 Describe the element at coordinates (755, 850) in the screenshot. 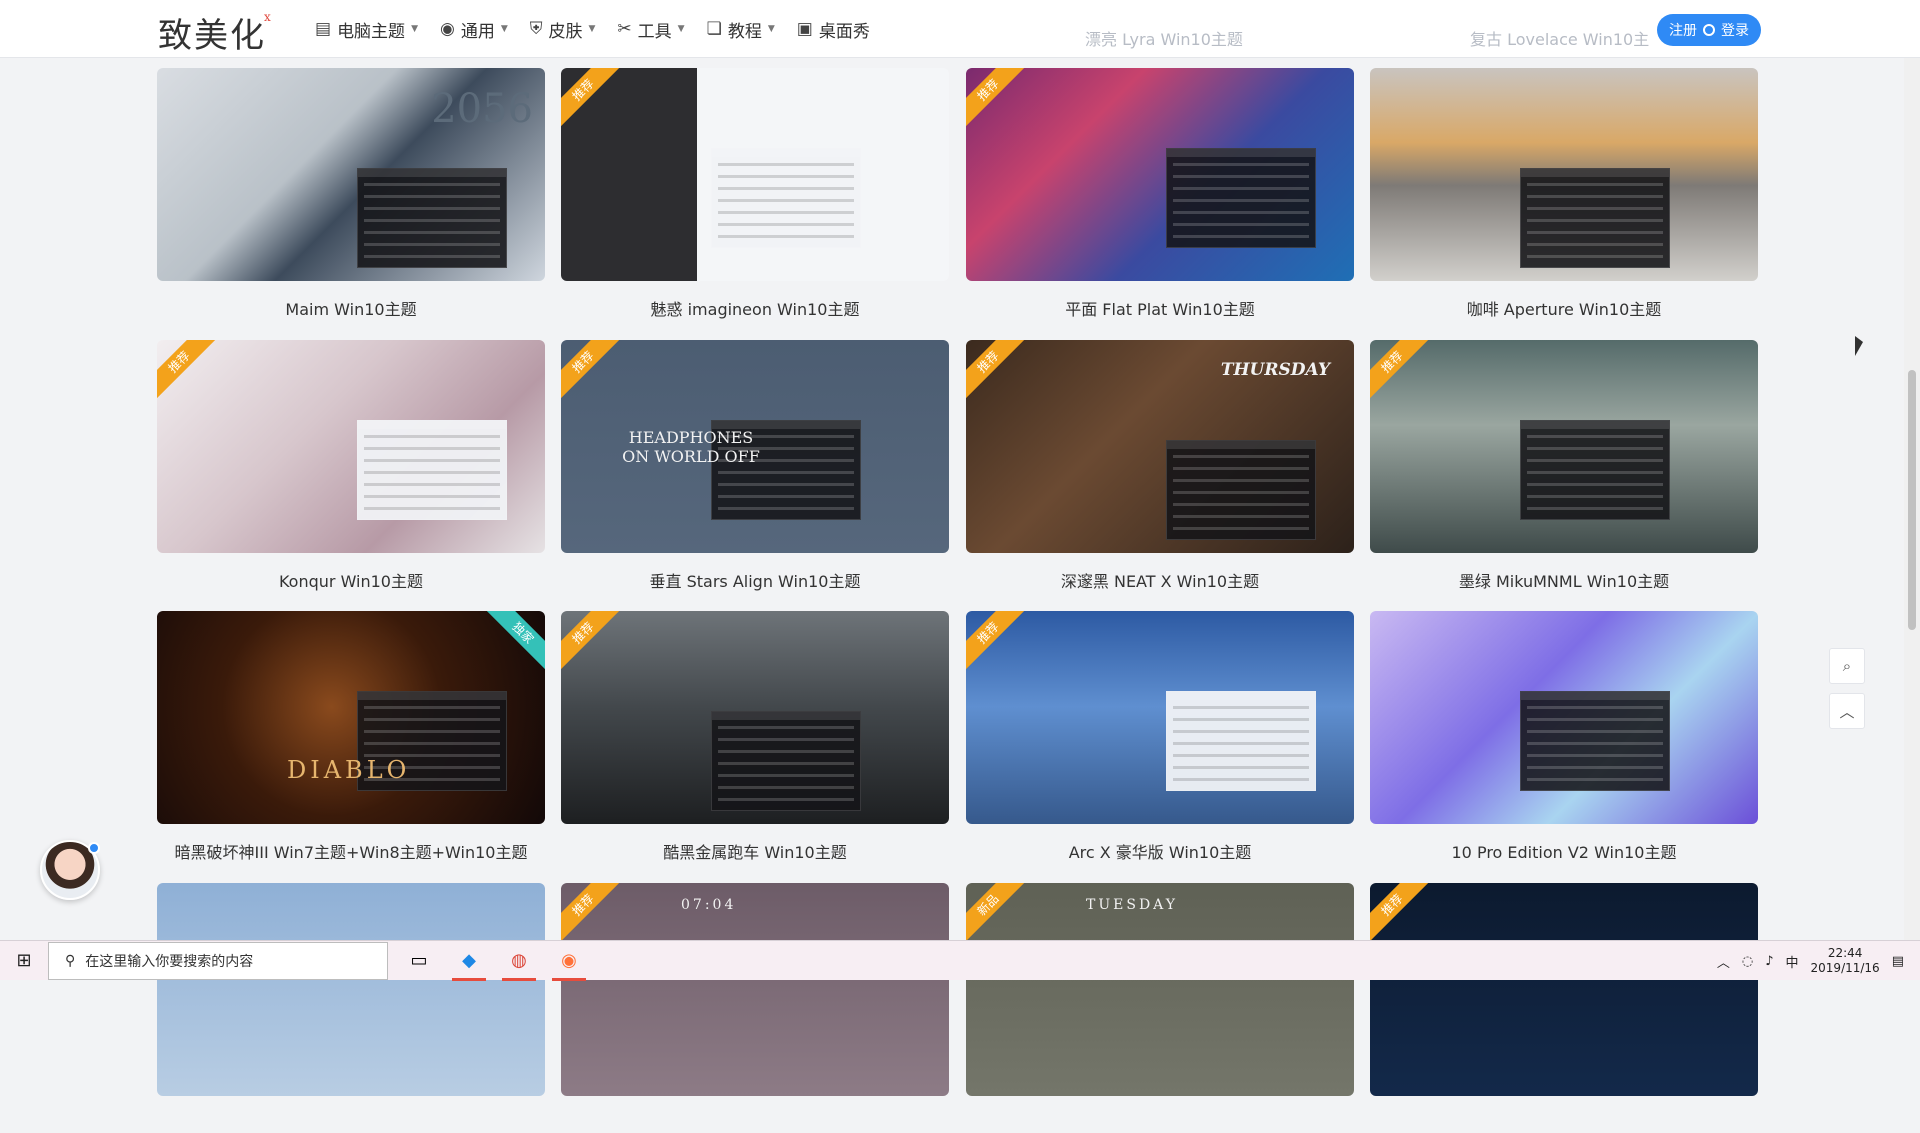

I see `theme-title: 酷黑金属跑车 Win10主题` at that location.